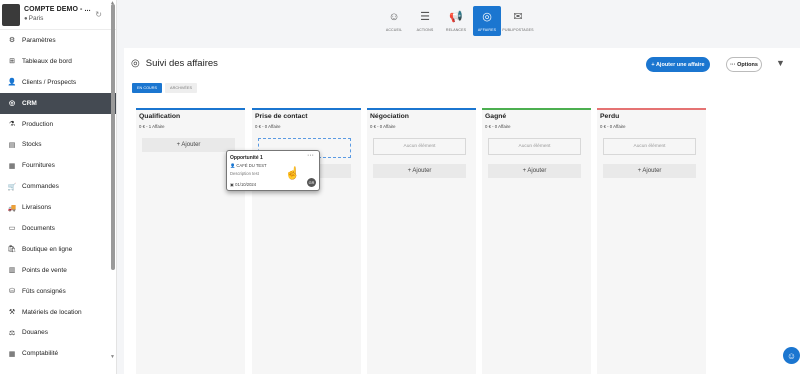 The image size is (800, 374). Describe the element at coordinates (38, 228) in the screenshot. I see `sidebar-item-label: Documents` at that location.